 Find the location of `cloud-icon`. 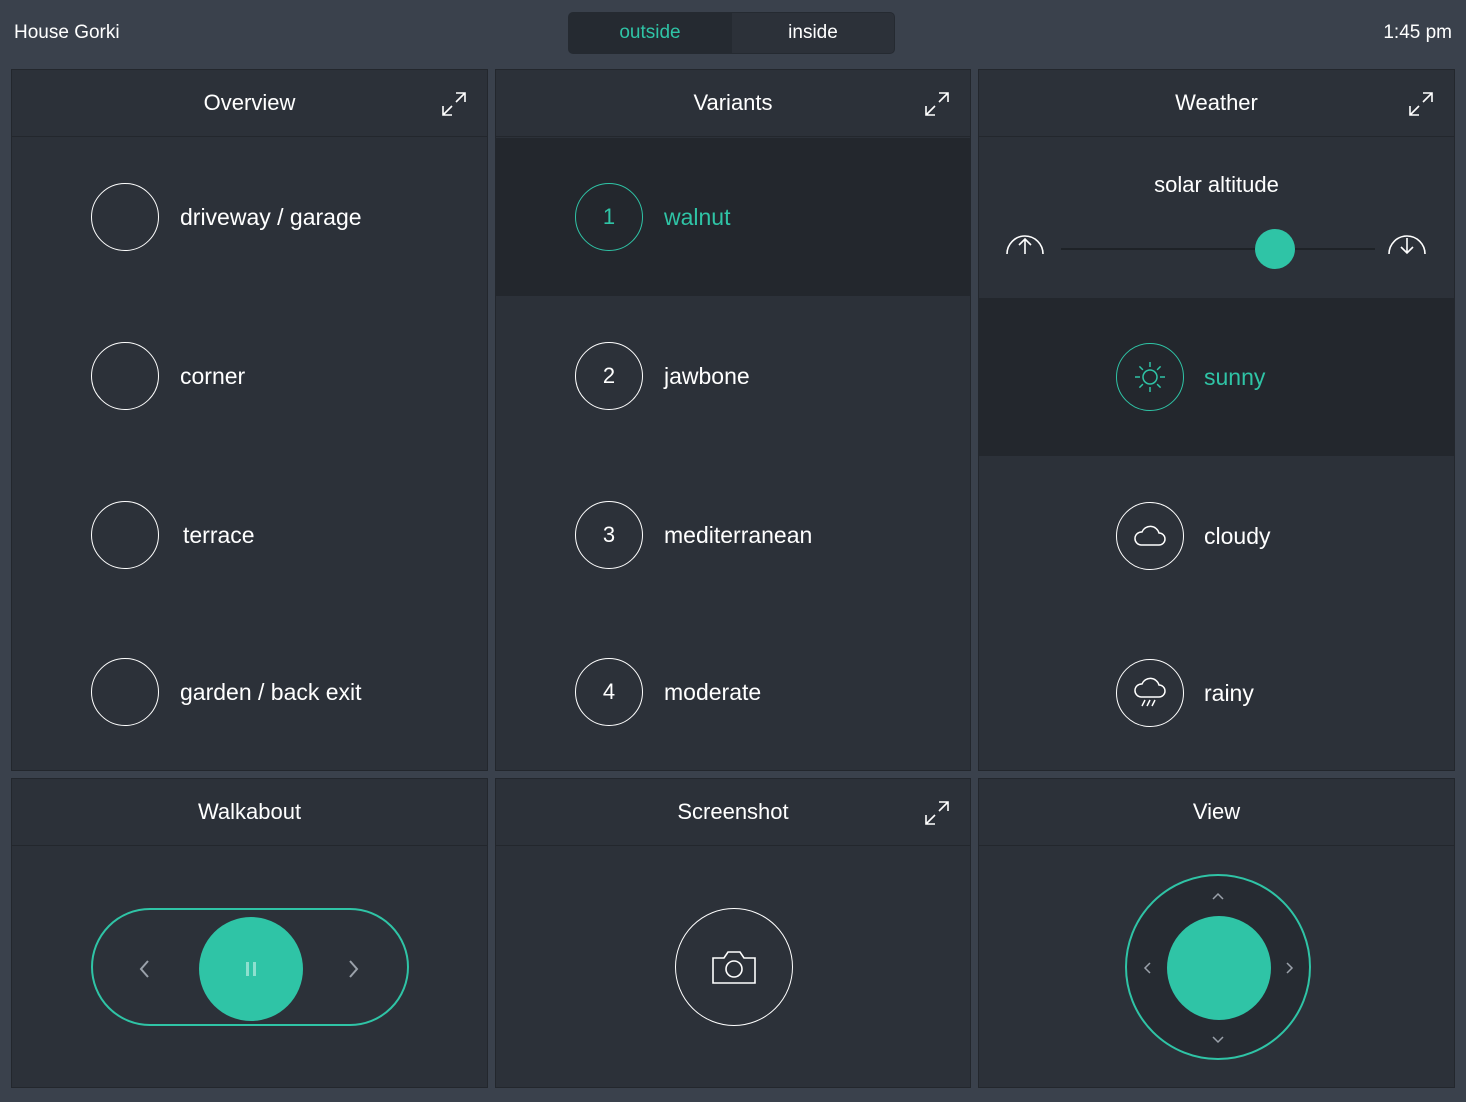

cloud-icon is located at coordinates (1150, 536).